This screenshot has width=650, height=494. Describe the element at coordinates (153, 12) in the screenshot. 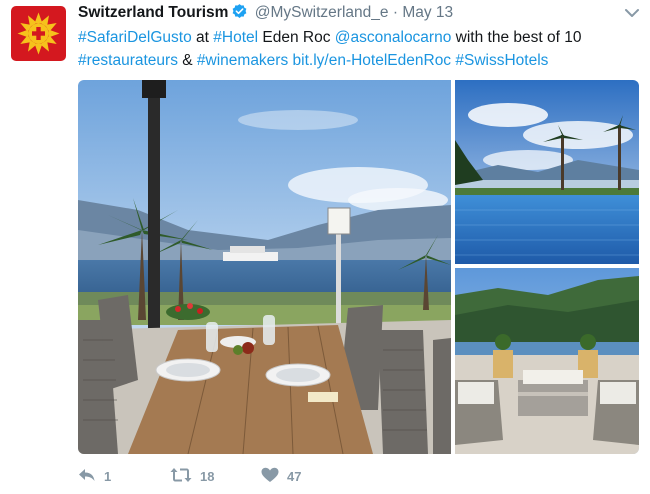

I see `display-name: Switzerland Tourism` at that location.